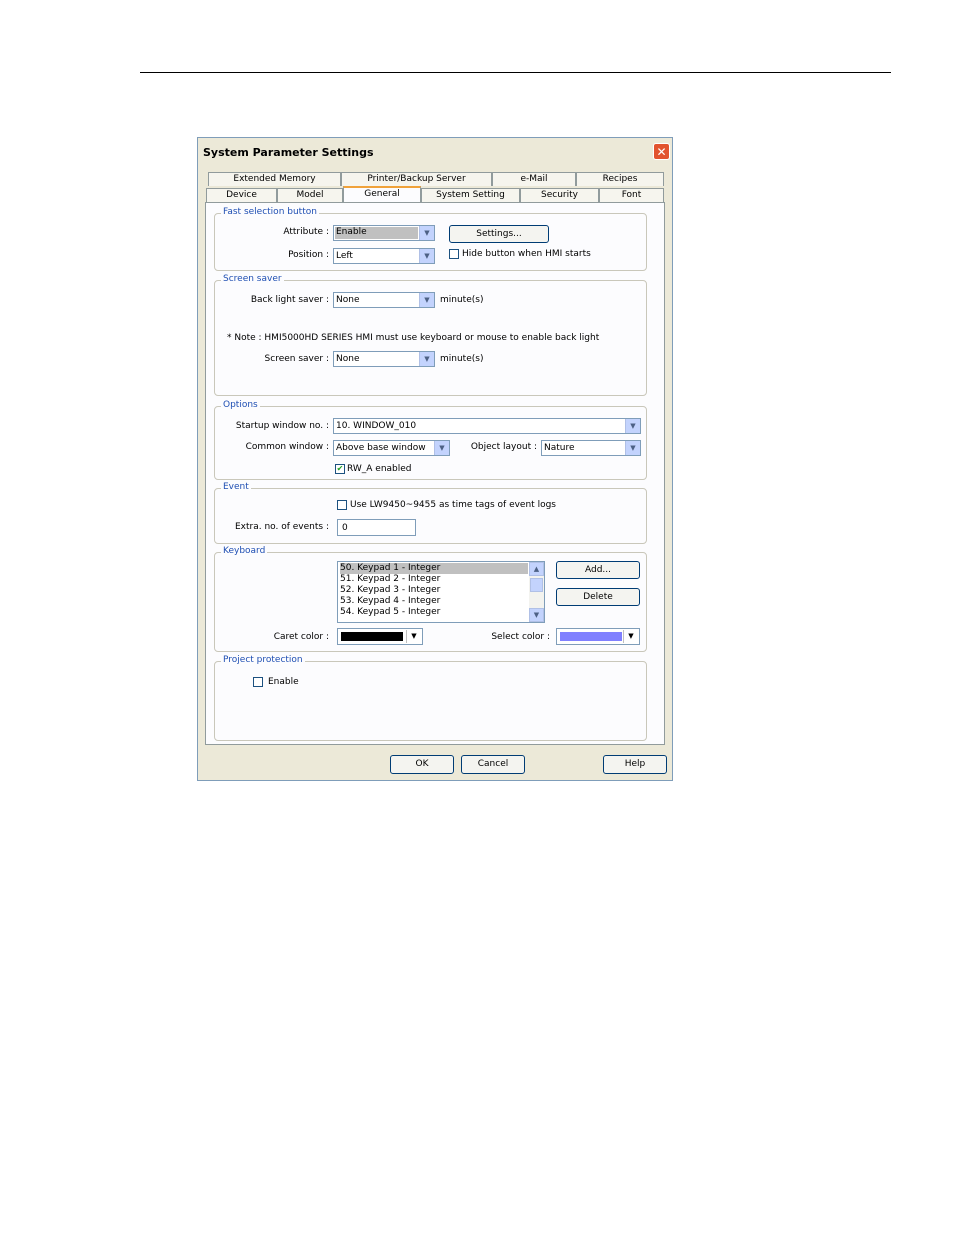  What do you see at coordinates (384, 359) in the screenshot?
I see `screen-saver-select: None ▼` at bounding box center [384, 359].